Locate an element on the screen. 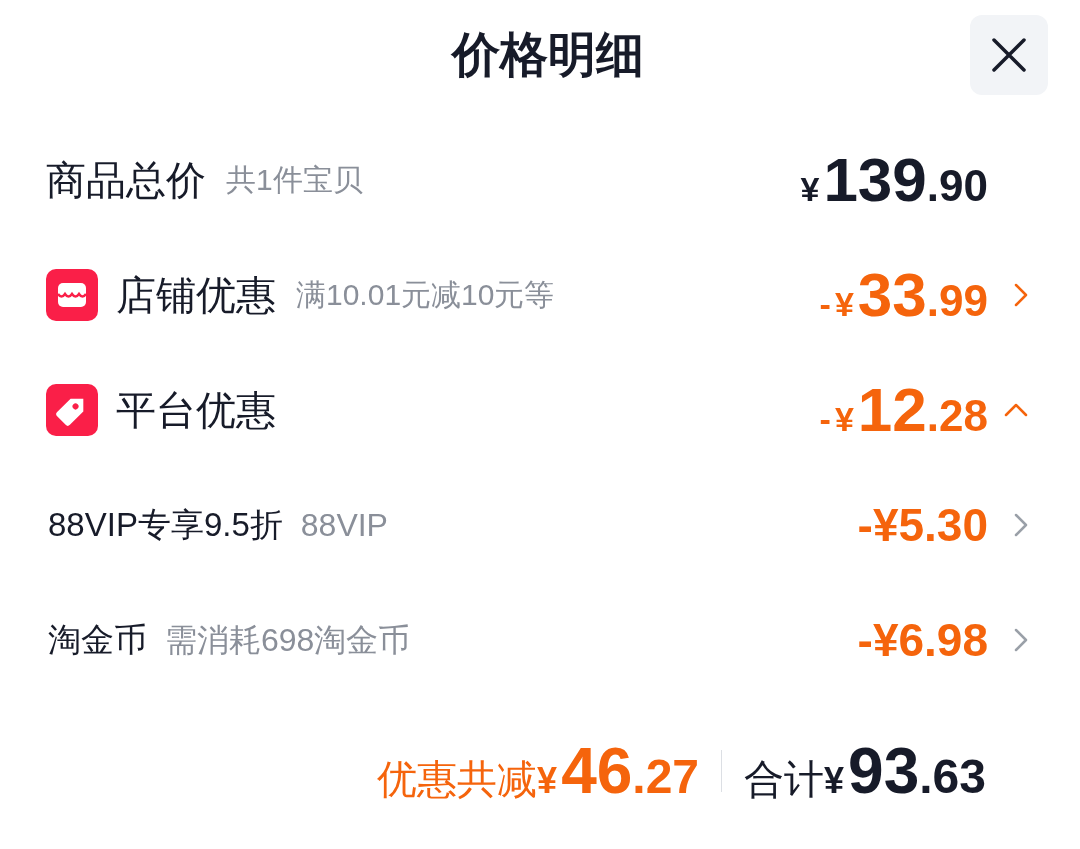 The width and height of the screenshot is (1080, 849). line-amount: -¥33.99 is located at coordinates (903, 294).